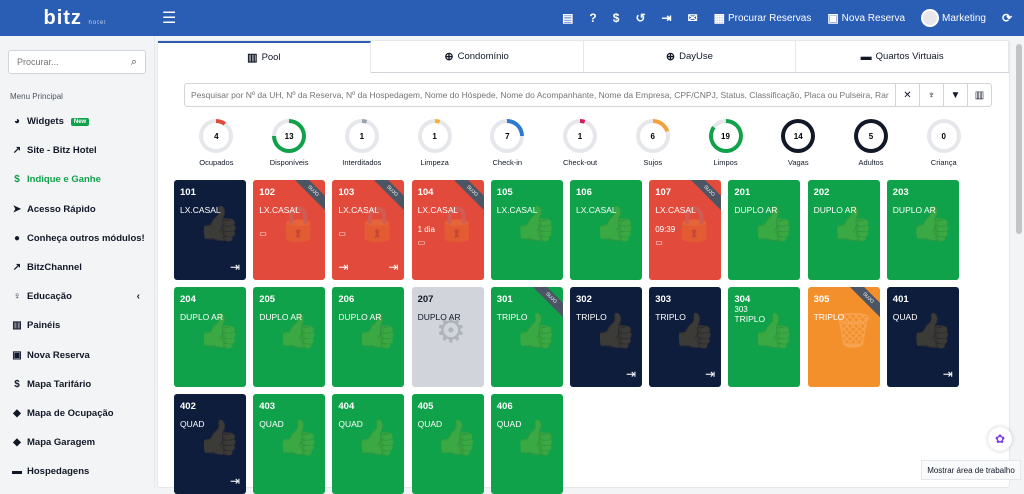 This screenshot has width=1024, height=494. What do you see at coordinates (1000, 439) in the screenshot?
I see `assistant-icon: ✿` at bounding box center [1000, 439].